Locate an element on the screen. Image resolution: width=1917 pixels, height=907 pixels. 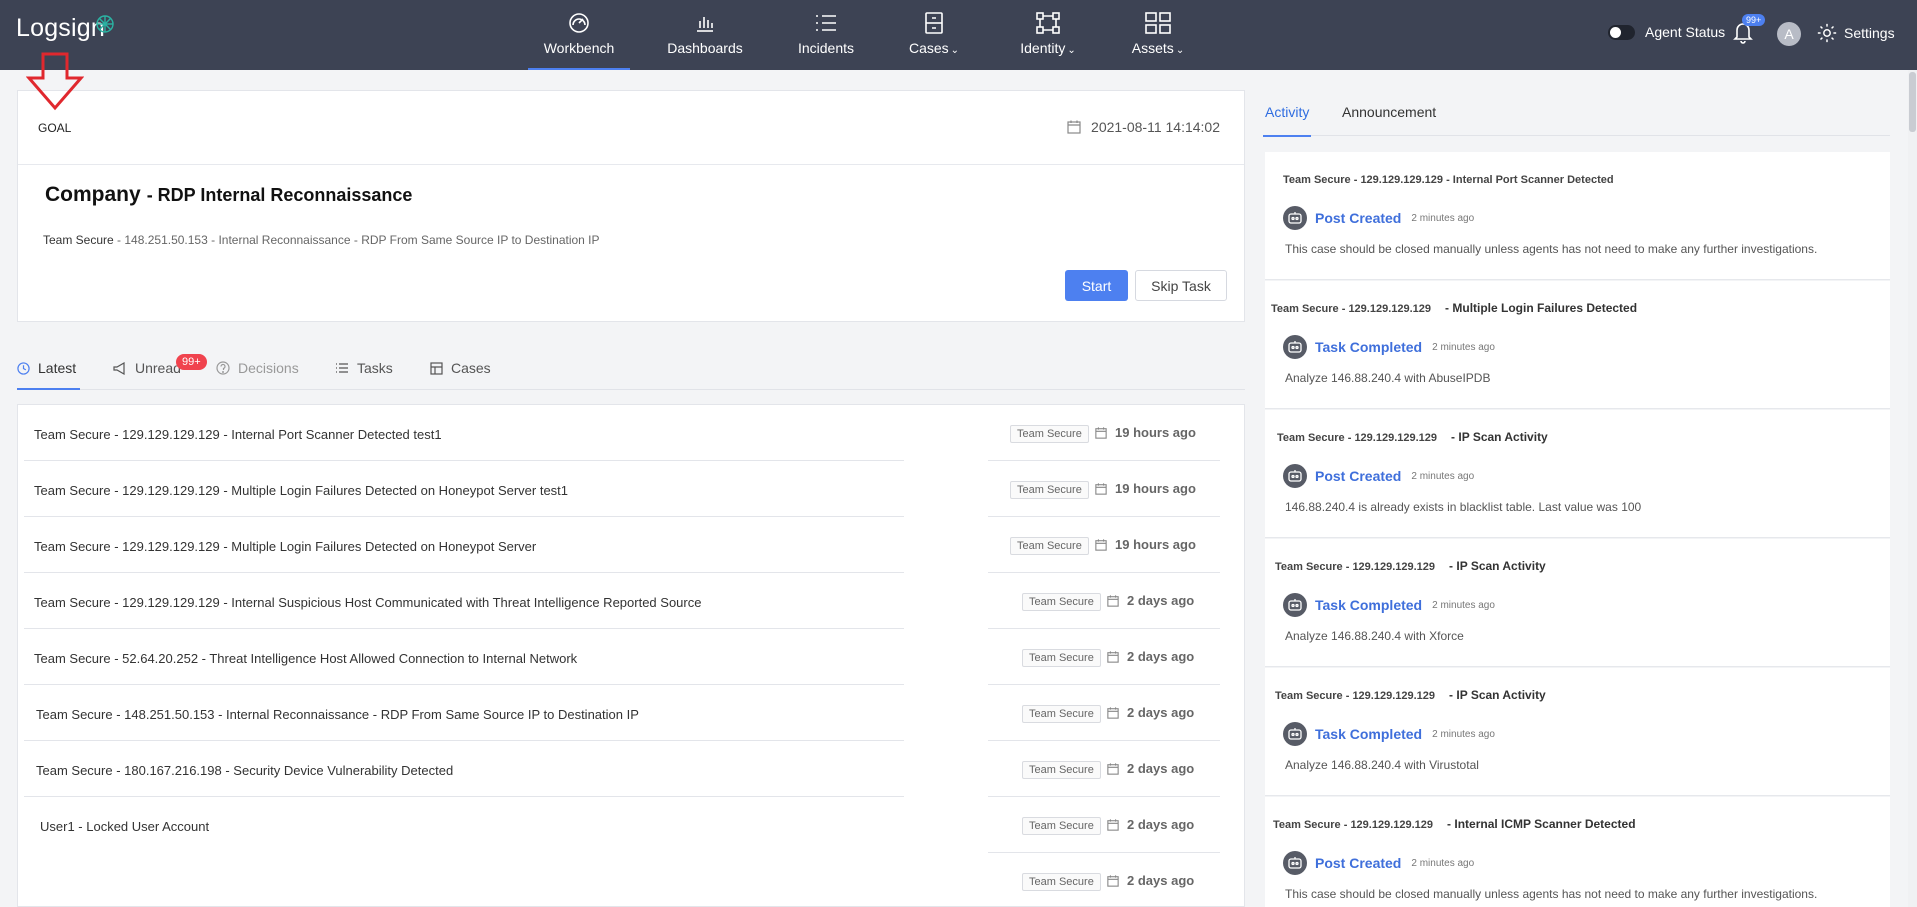
activity-text: Analyze 146.88.240.4 with Xforce is located at coordinates (1374, 636).